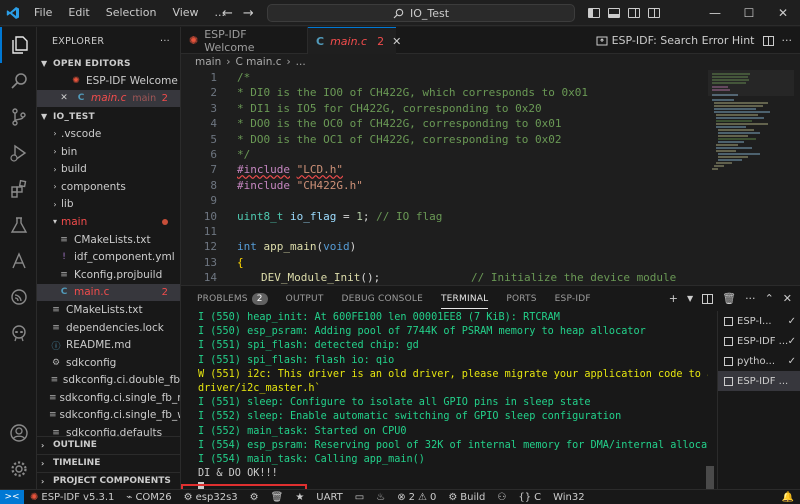 The width and height of the screenshot is (800, 504). I want to click on platform-item: Win32, so click(569, 497).